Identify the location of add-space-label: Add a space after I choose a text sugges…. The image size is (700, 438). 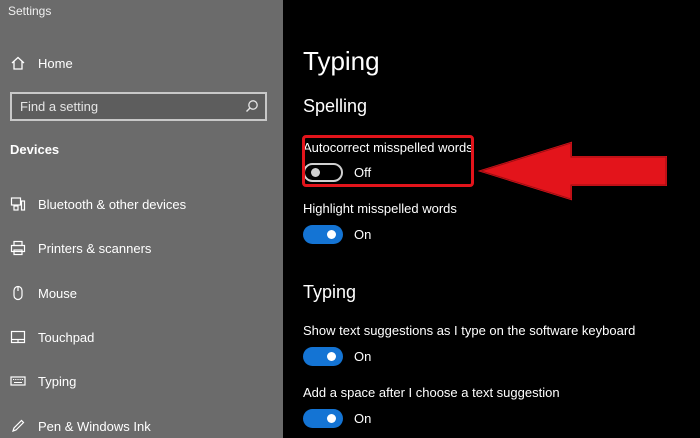
(431, 392).